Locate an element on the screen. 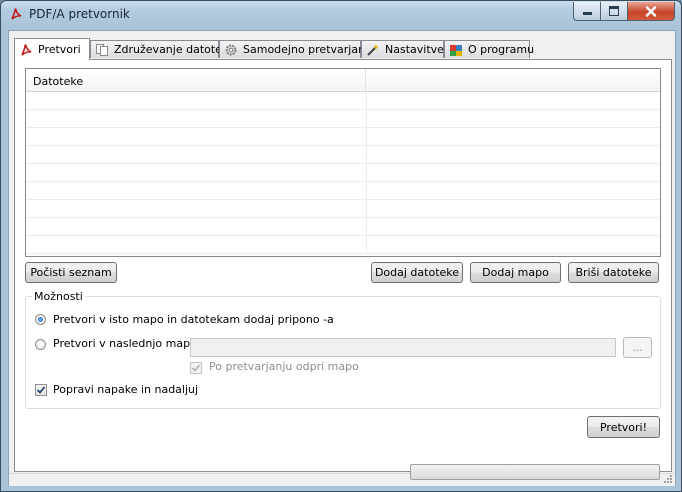  maximize-icon is located at coordinates (614, 11).